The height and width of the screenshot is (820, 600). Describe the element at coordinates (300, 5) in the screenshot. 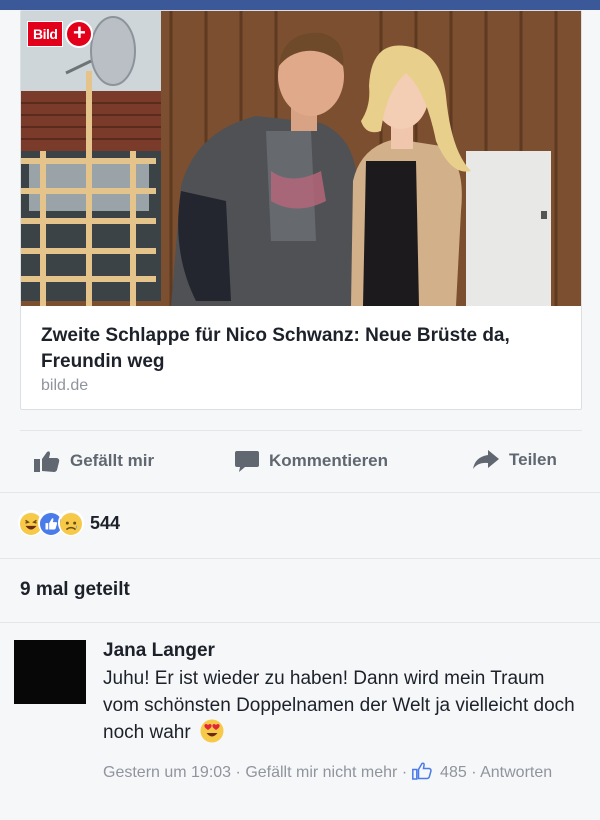

I see `top-bar` at that location.